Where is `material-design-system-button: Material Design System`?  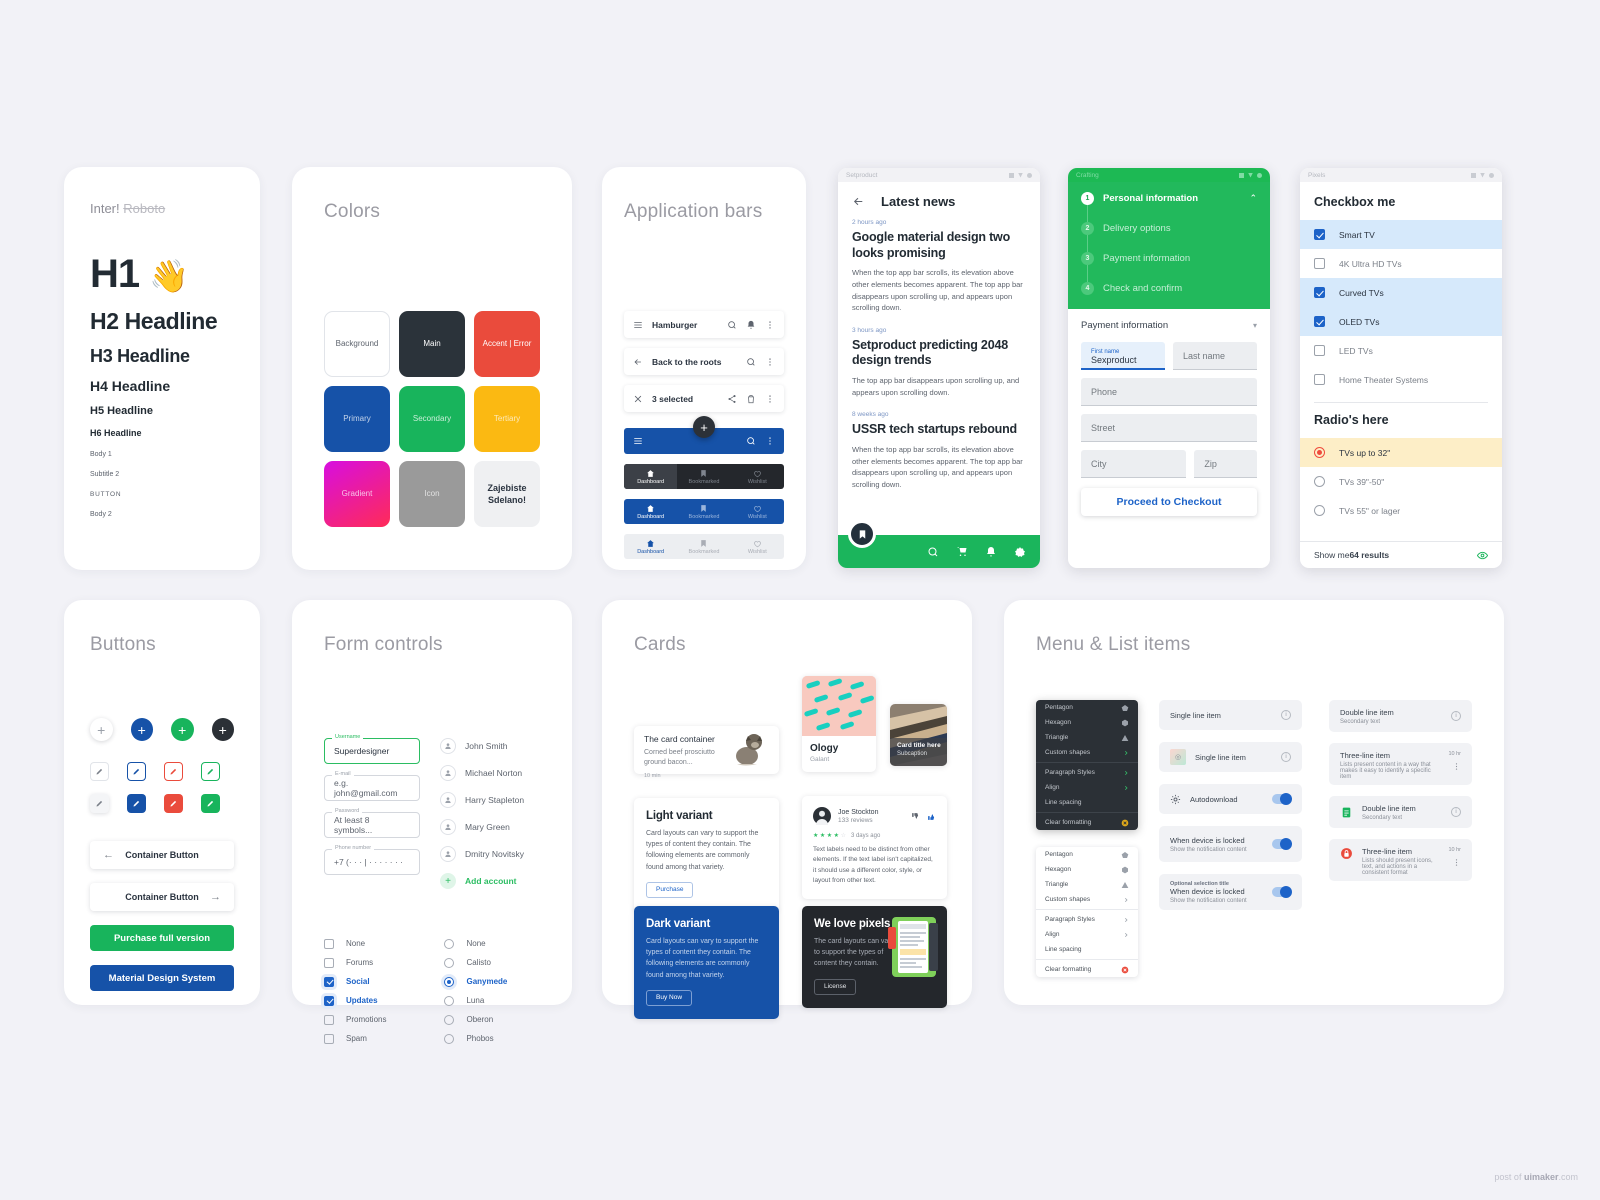 material-design-system-button: Material Design System is located at coordinates (162, 978).